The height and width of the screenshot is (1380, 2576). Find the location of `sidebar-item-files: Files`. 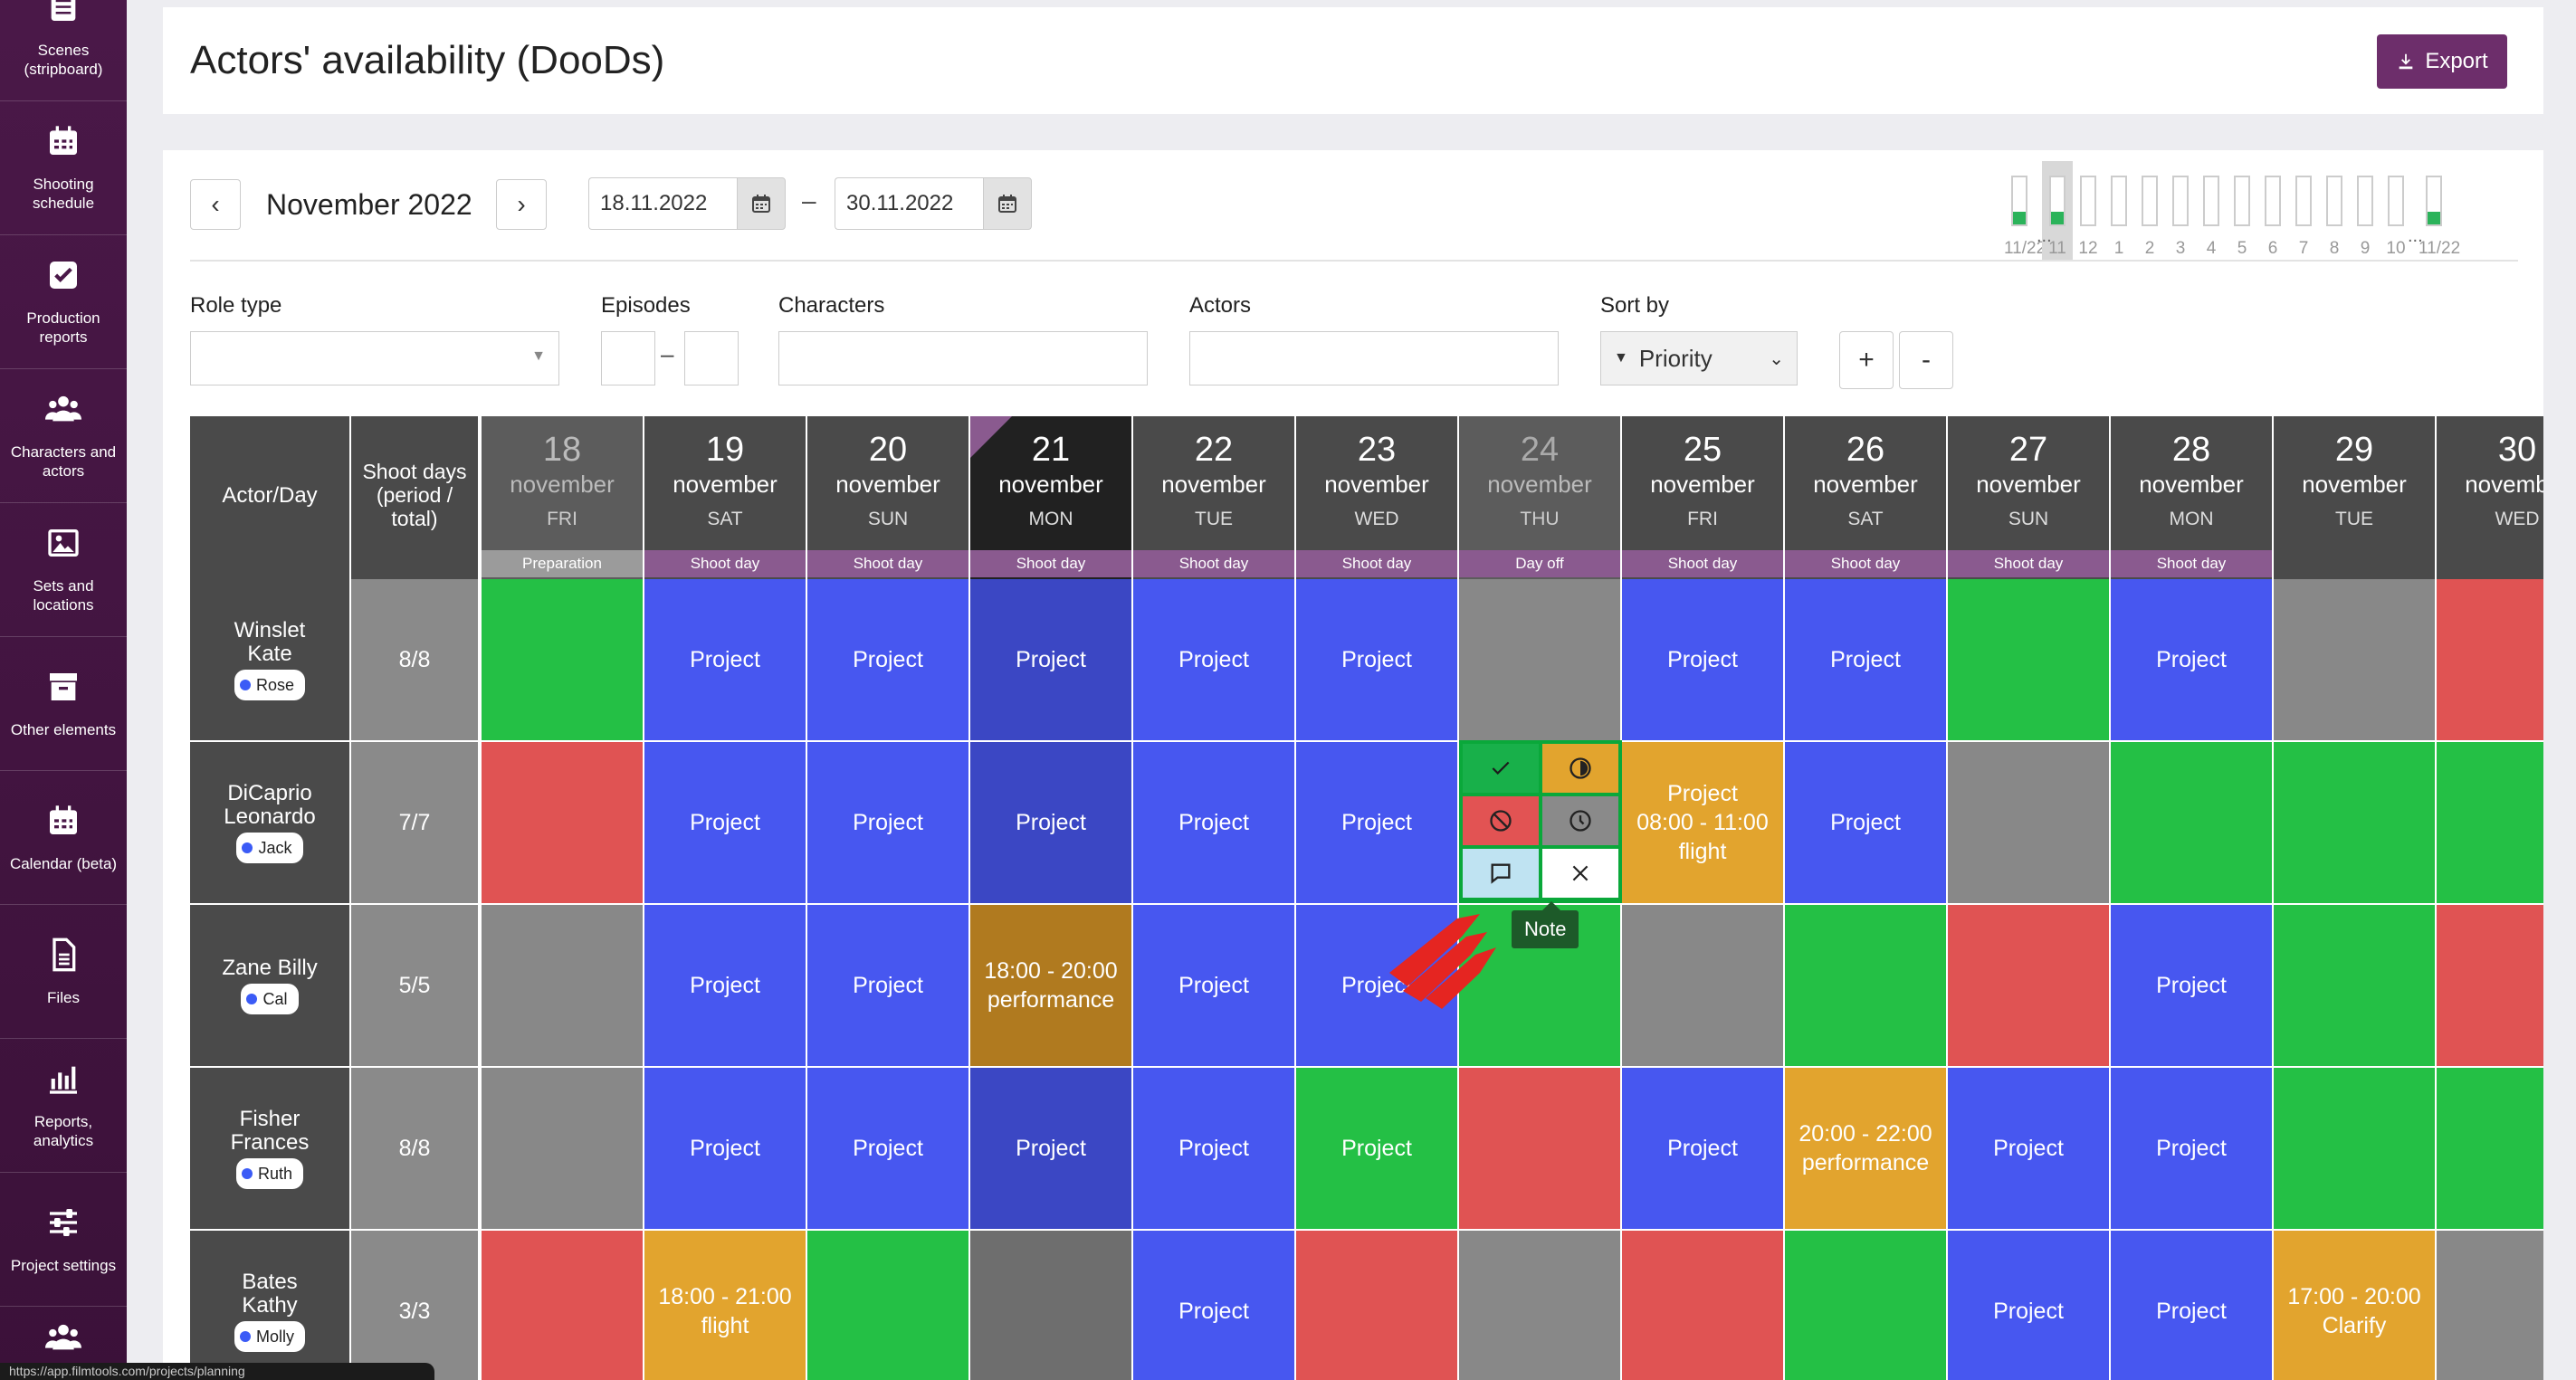

sidebar-item-files: Files is located at coordinates (64, 972).